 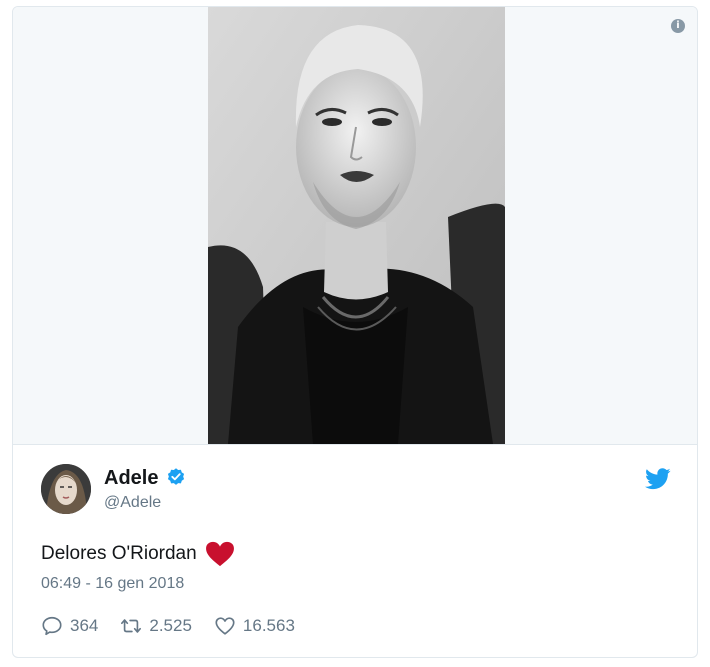 What do you see at coordinates (119, 553) in the screenshot?
I see `tweet-text-content: Delores O'Riordan` at bounding box center [119, 553].